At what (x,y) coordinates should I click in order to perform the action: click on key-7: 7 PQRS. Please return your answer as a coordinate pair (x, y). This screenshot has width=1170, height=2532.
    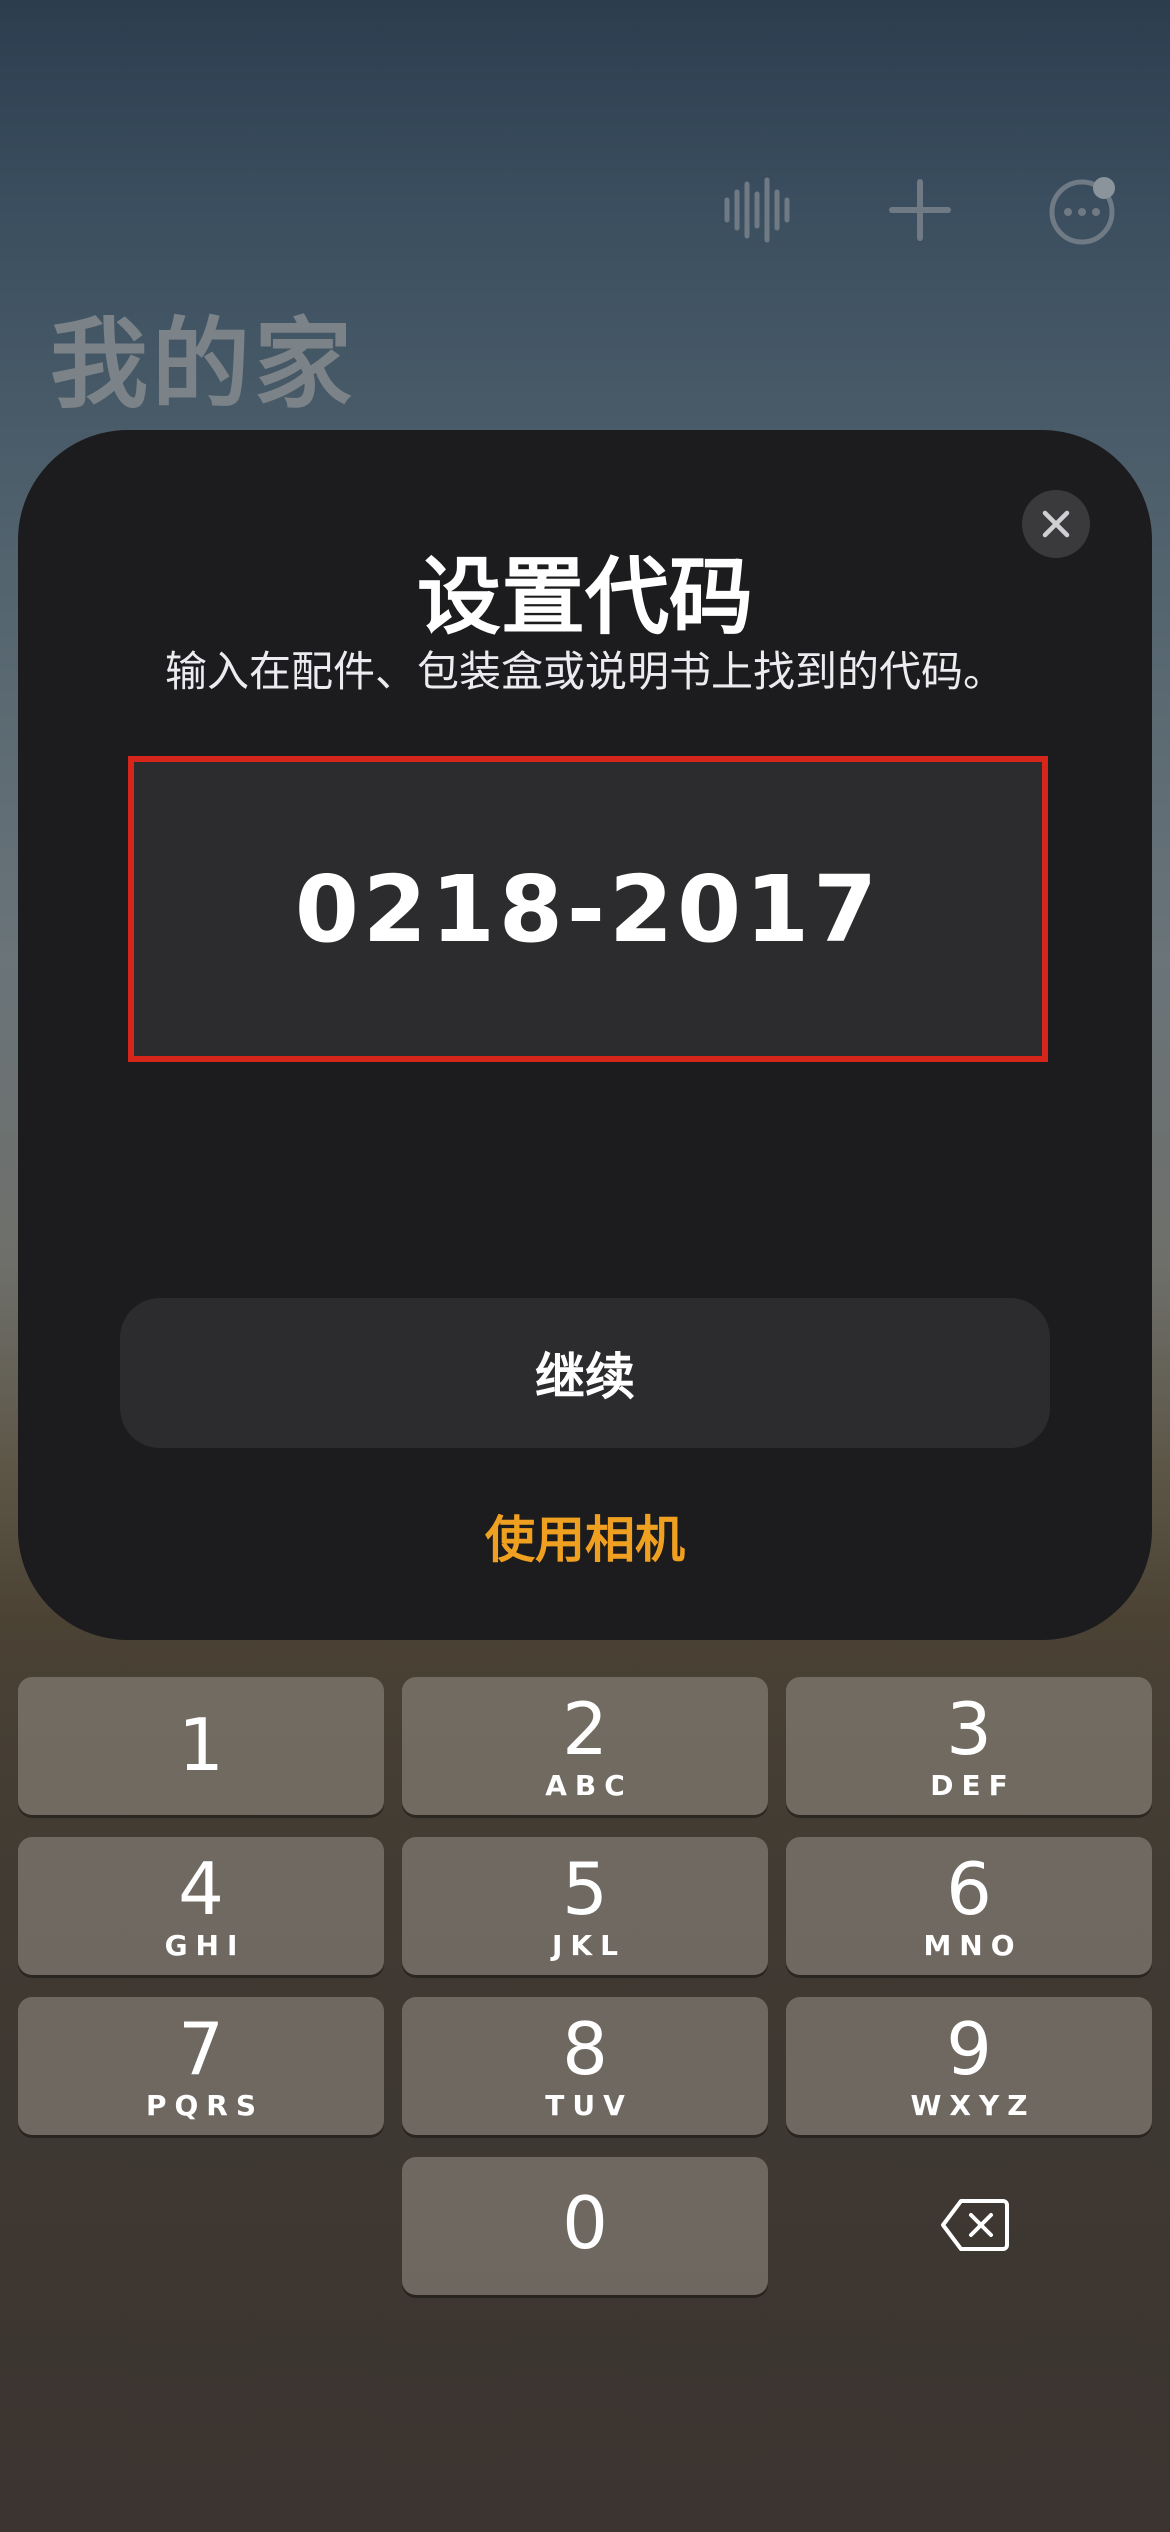
    Looking at the image, I should click on (201, 2066).